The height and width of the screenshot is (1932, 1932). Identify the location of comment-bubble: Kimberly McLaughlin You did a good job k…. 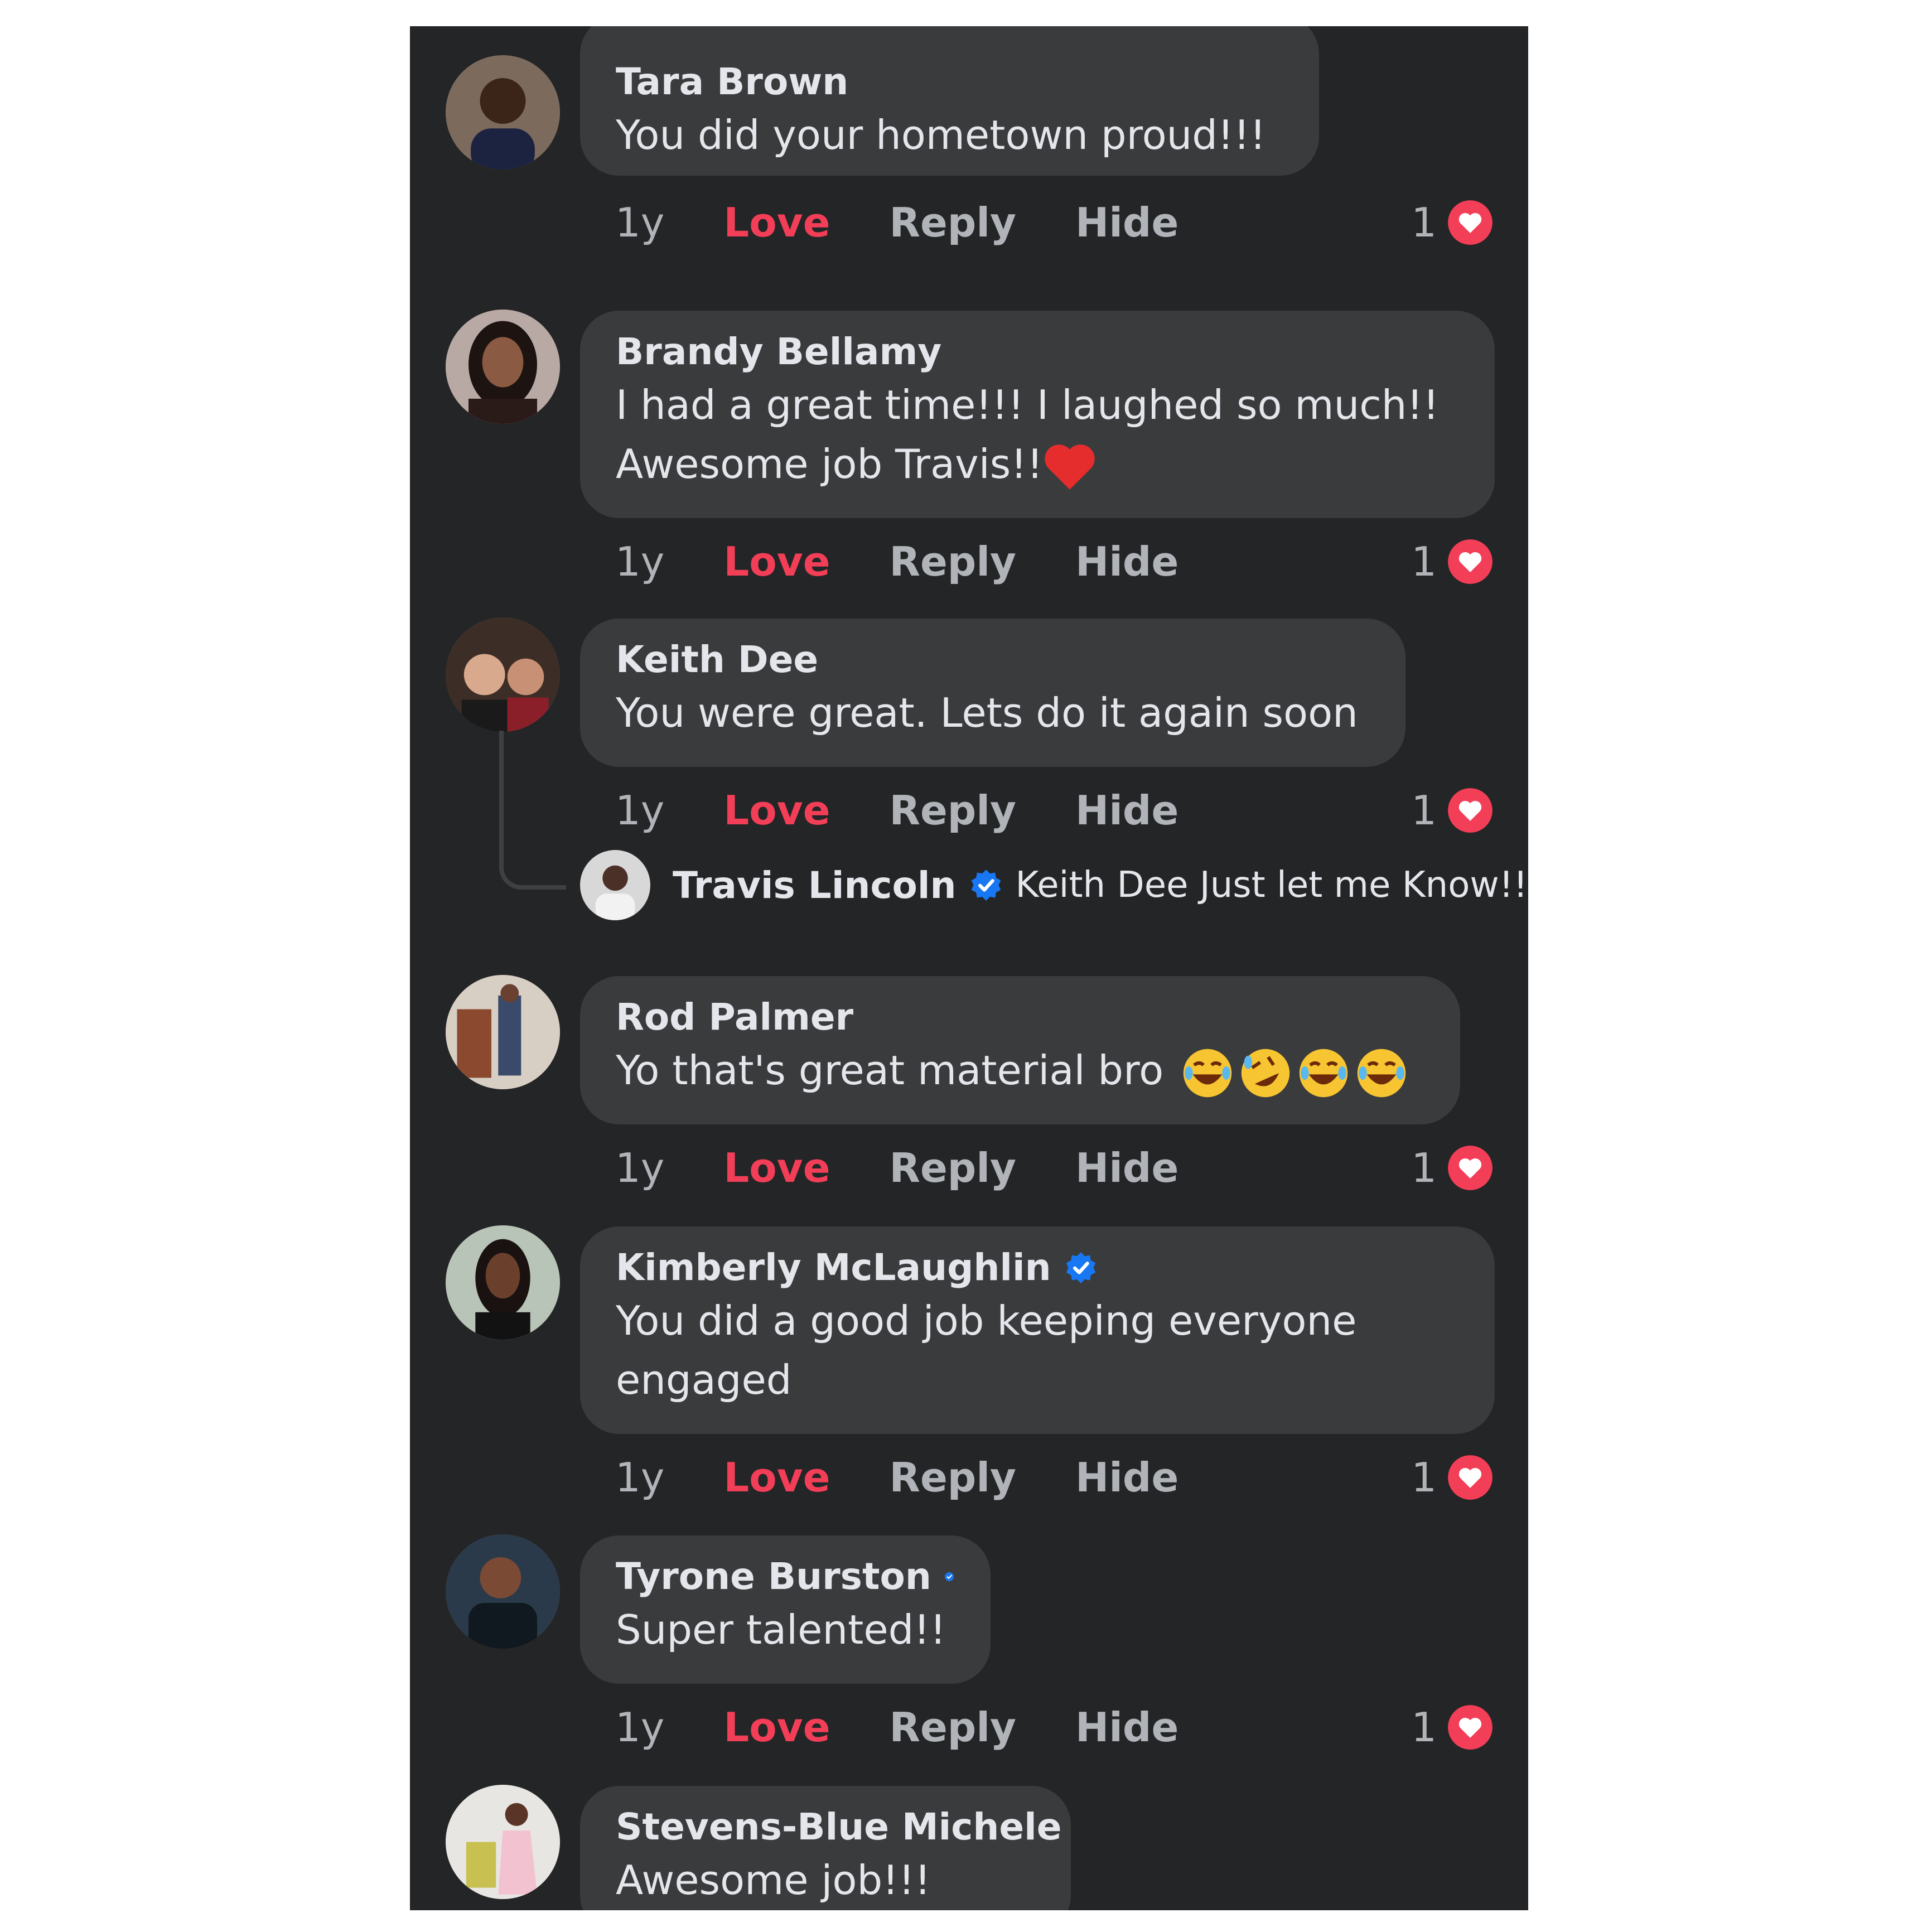
(1037, 1330).